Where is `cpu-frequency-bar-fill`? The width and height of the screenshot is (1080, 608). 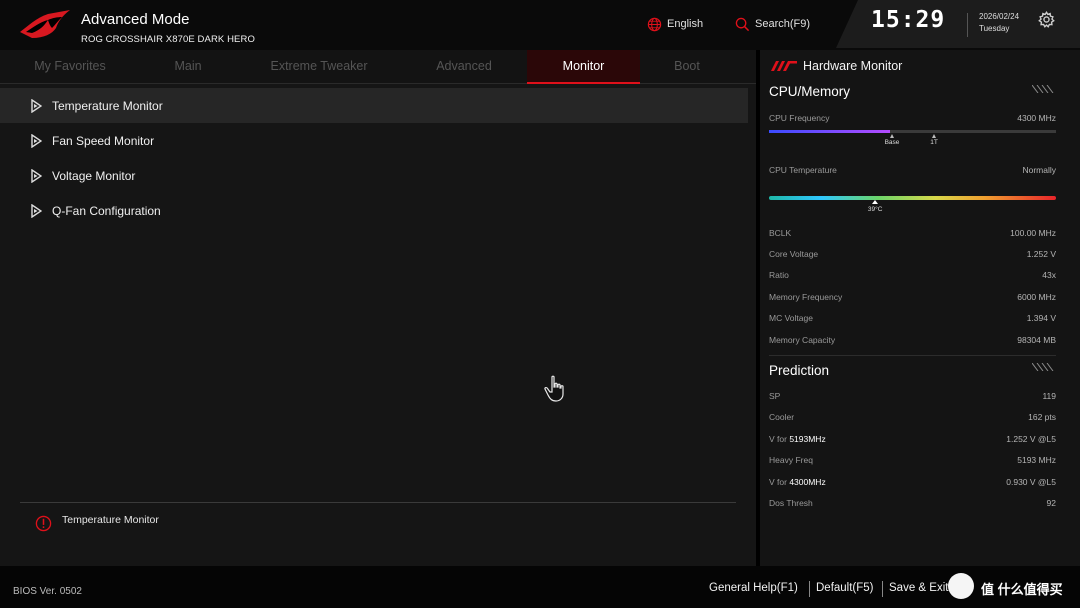
cpu-frequency-bar-fill is located at coordinates (829, 131).